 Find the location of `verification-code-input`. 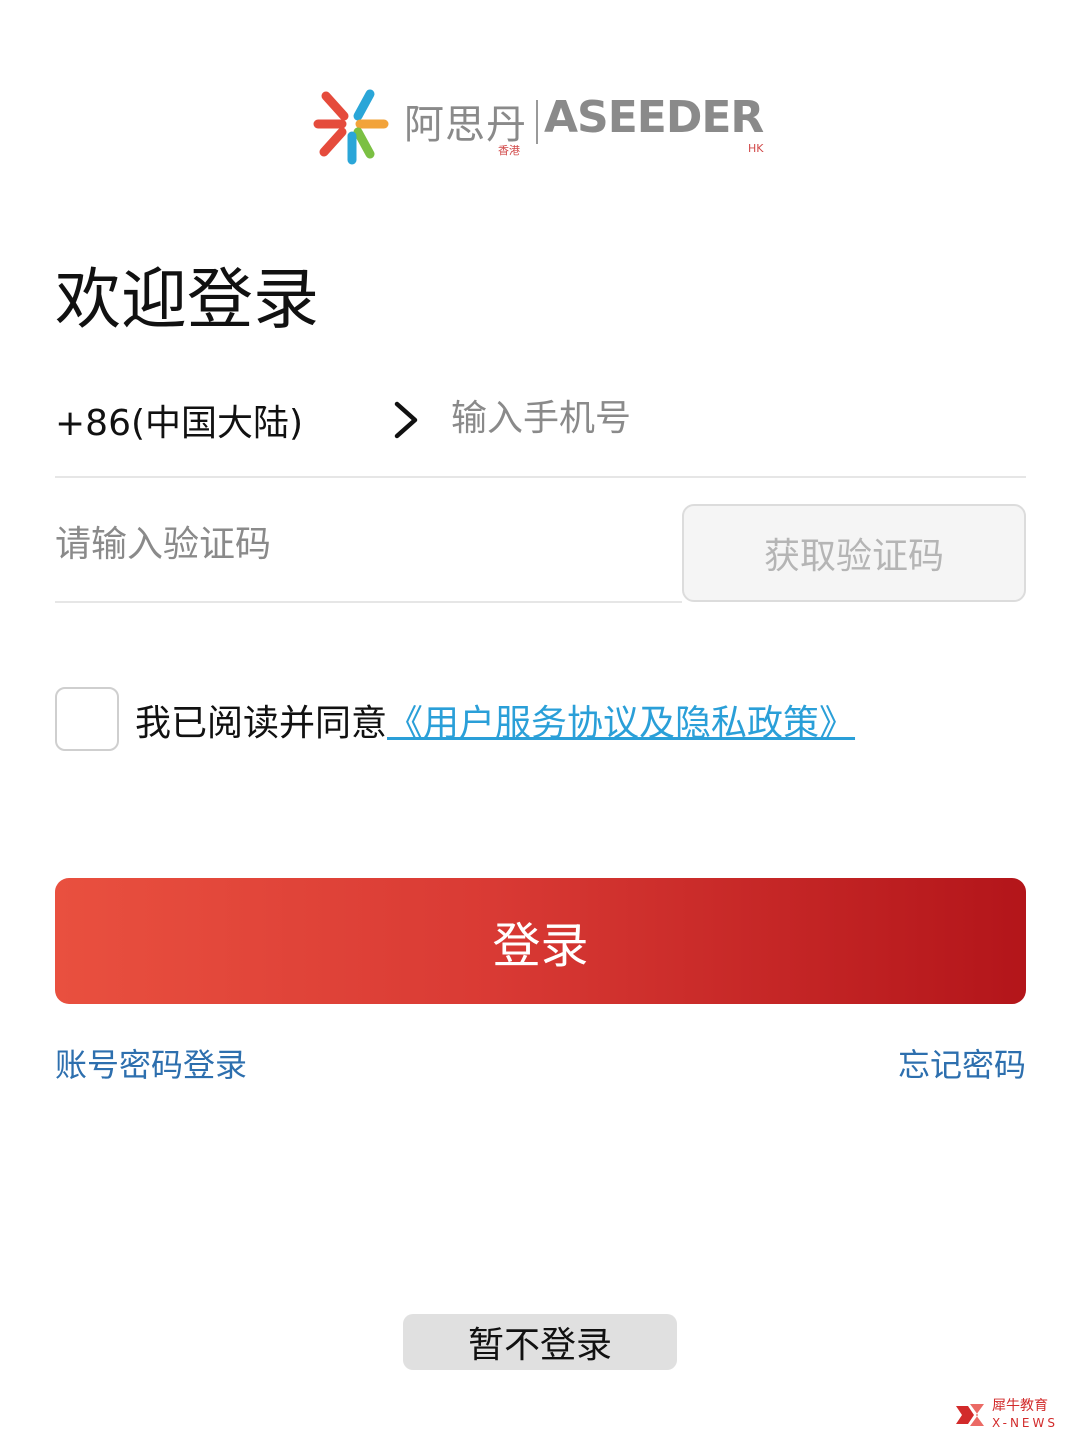

verification-code-input is located at coordinates (355, 544).